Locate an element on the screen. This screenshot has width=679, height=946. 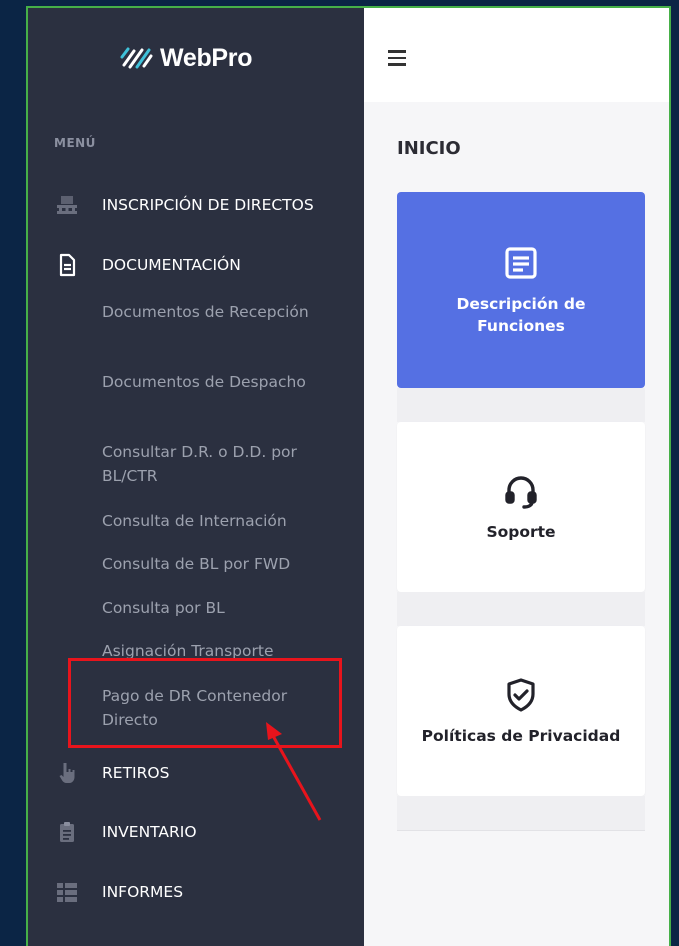
list-icon is located at coordinates (67, 892).